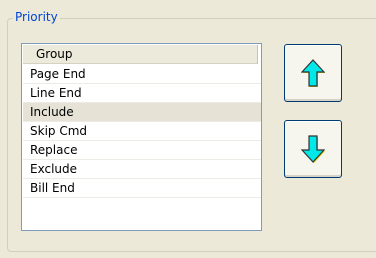 The width and height of the screenshot is (376, 258). What do you see at coordinates (142, 150) in the screenshot?
I see `list-item: Replace` at bounding box center [142, 150].